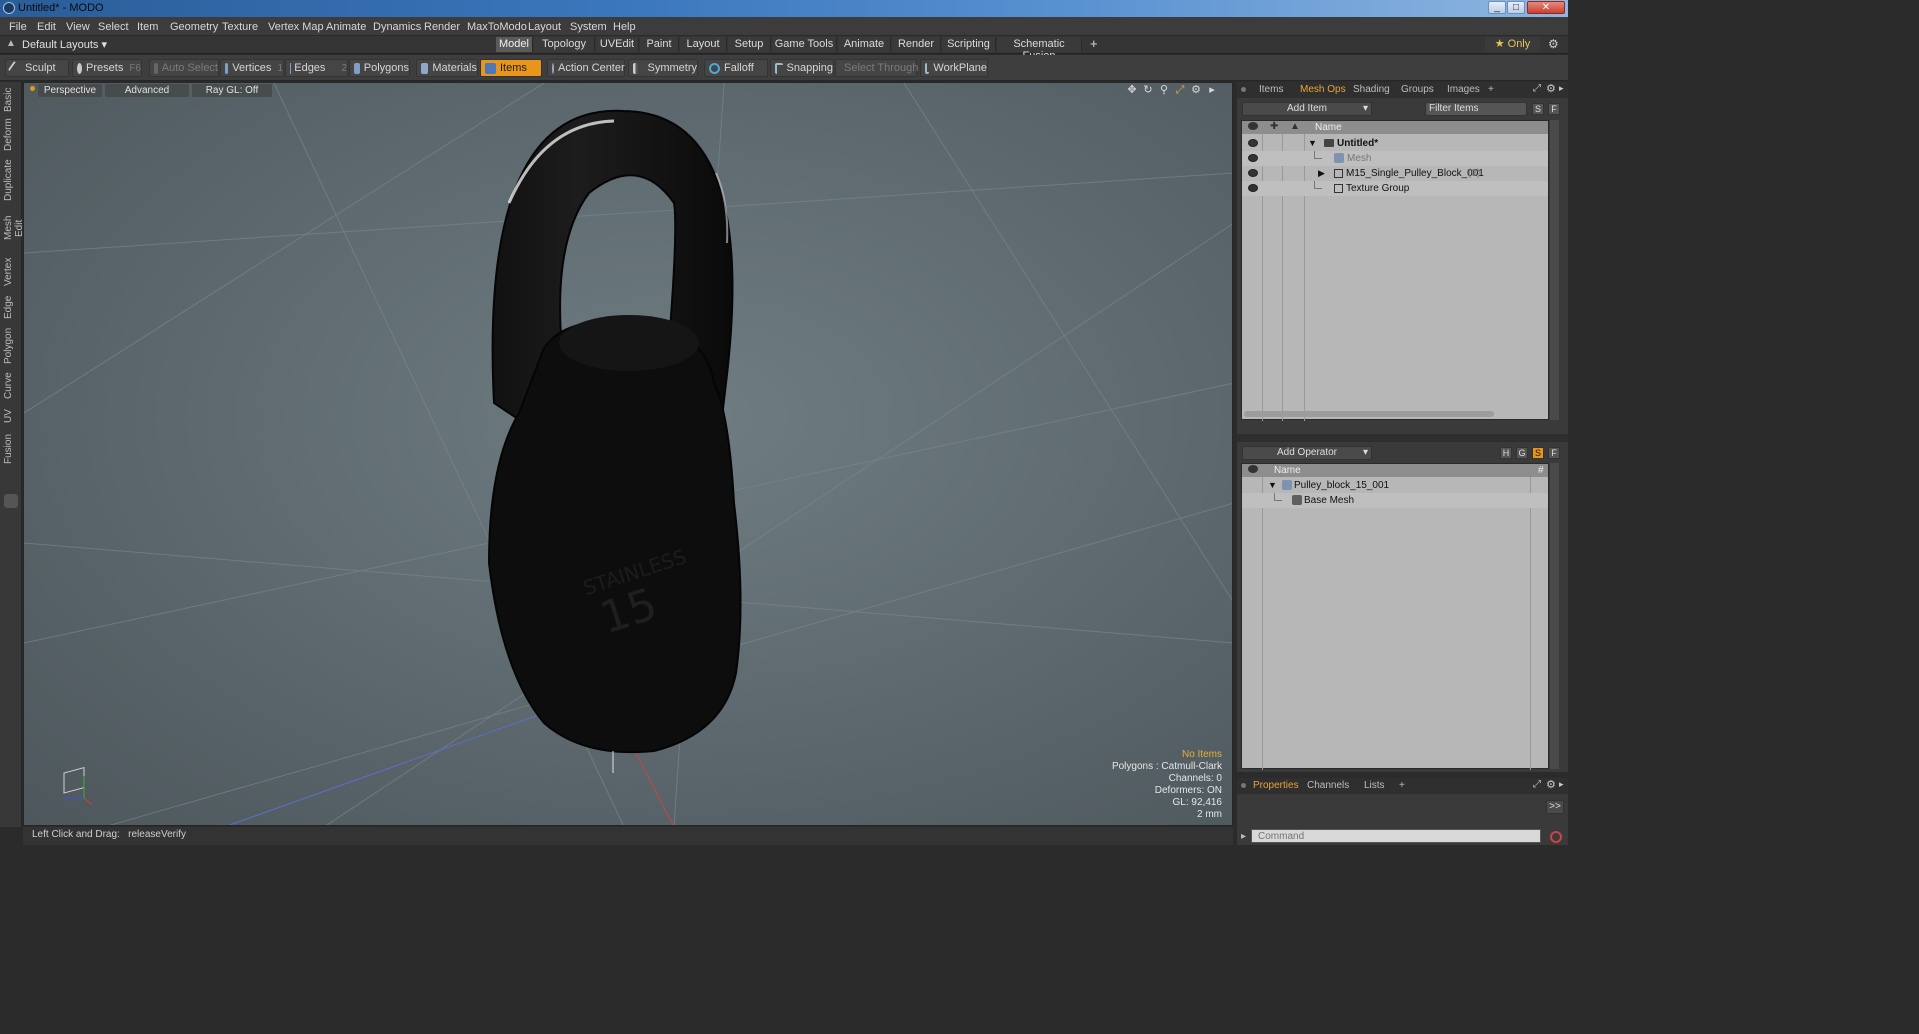 The width and height of the screenshot is (1919, 1034). I want to click on workplane-button: WorkPlane, so click(954, 68).